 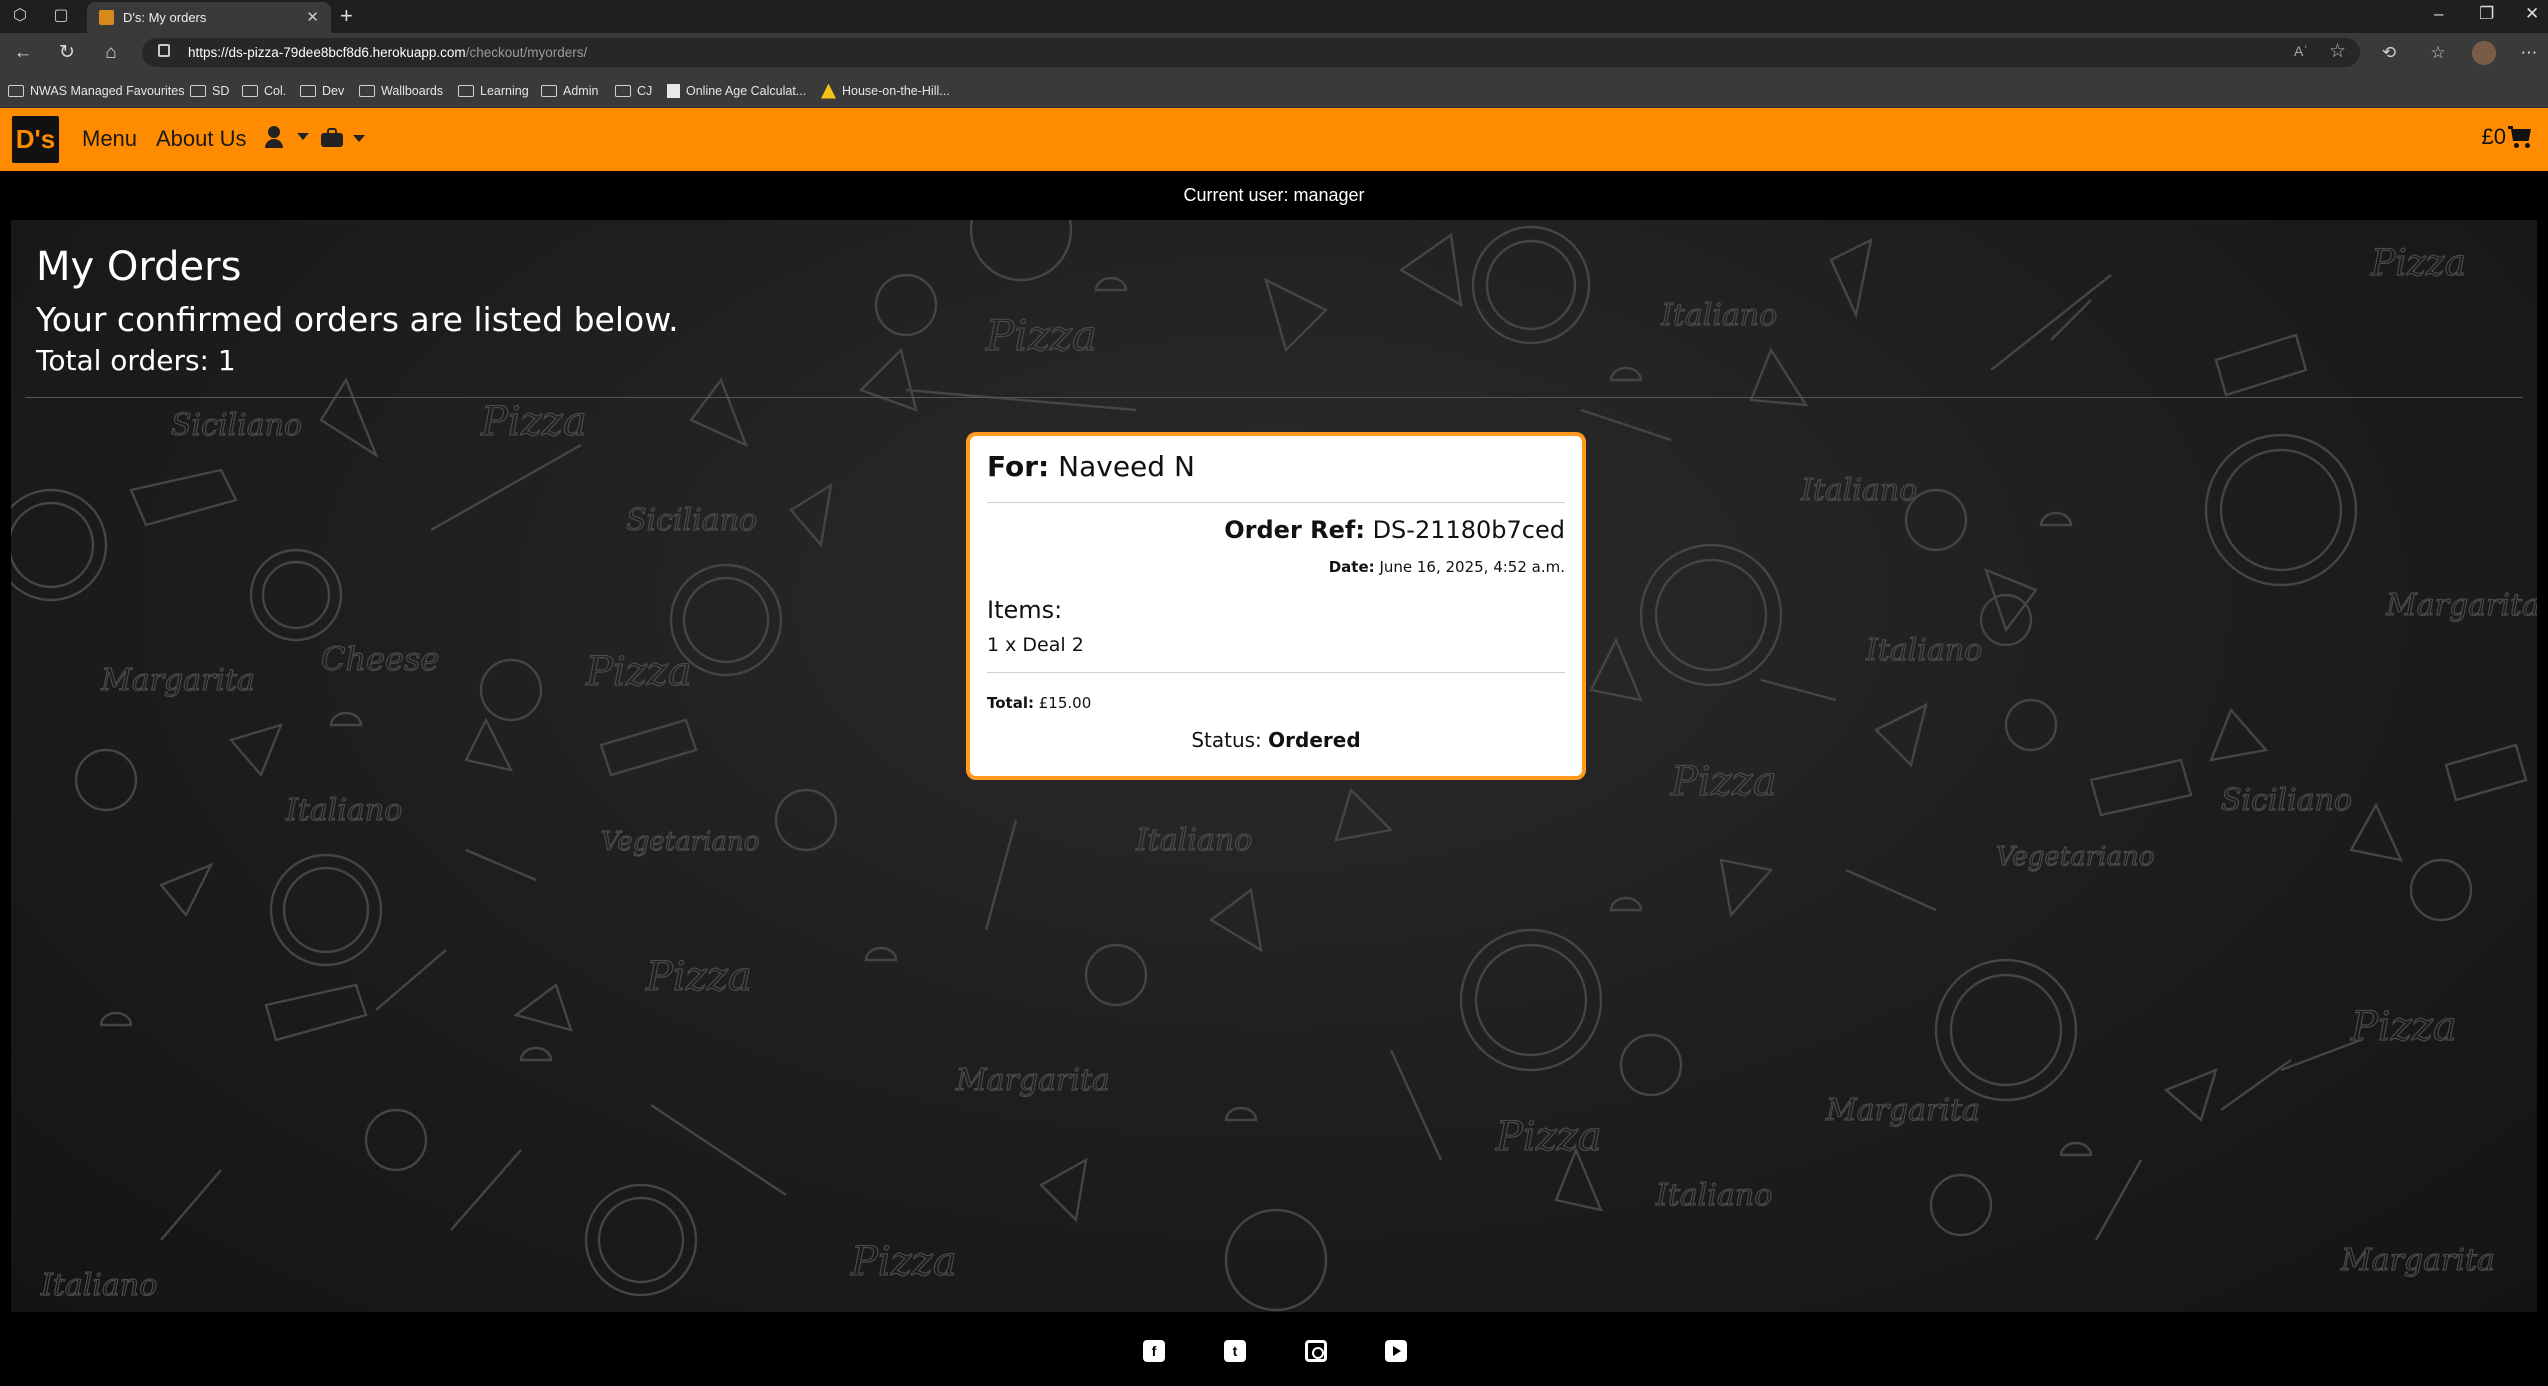 I want to click on background-word-cheese: Cheese, so click(x=380, y=658).